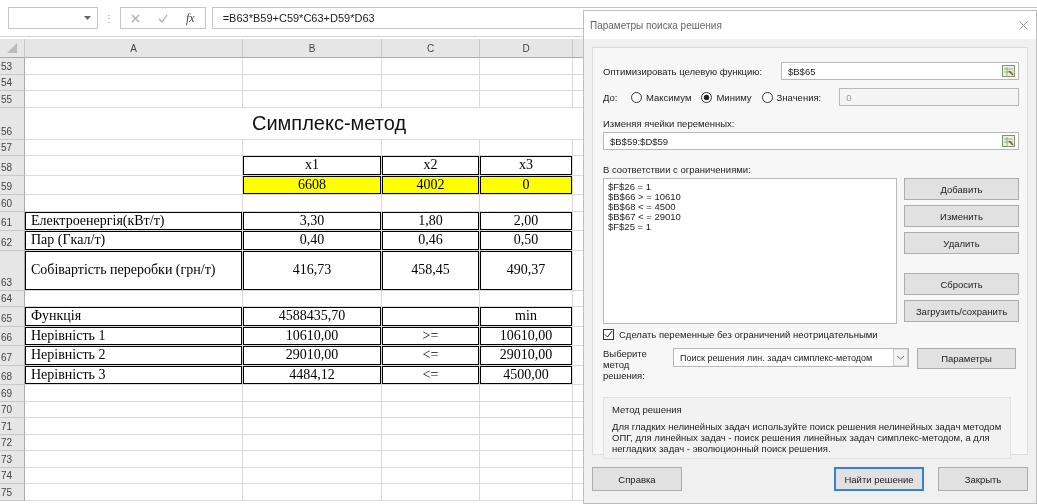 This screenshot has width=1037, height=504. What do you see at coordinates (134, 270) in the screenshot?
I see `table-cell: Собівартість переробки (грн/т)` at bounding box center [134, 270].